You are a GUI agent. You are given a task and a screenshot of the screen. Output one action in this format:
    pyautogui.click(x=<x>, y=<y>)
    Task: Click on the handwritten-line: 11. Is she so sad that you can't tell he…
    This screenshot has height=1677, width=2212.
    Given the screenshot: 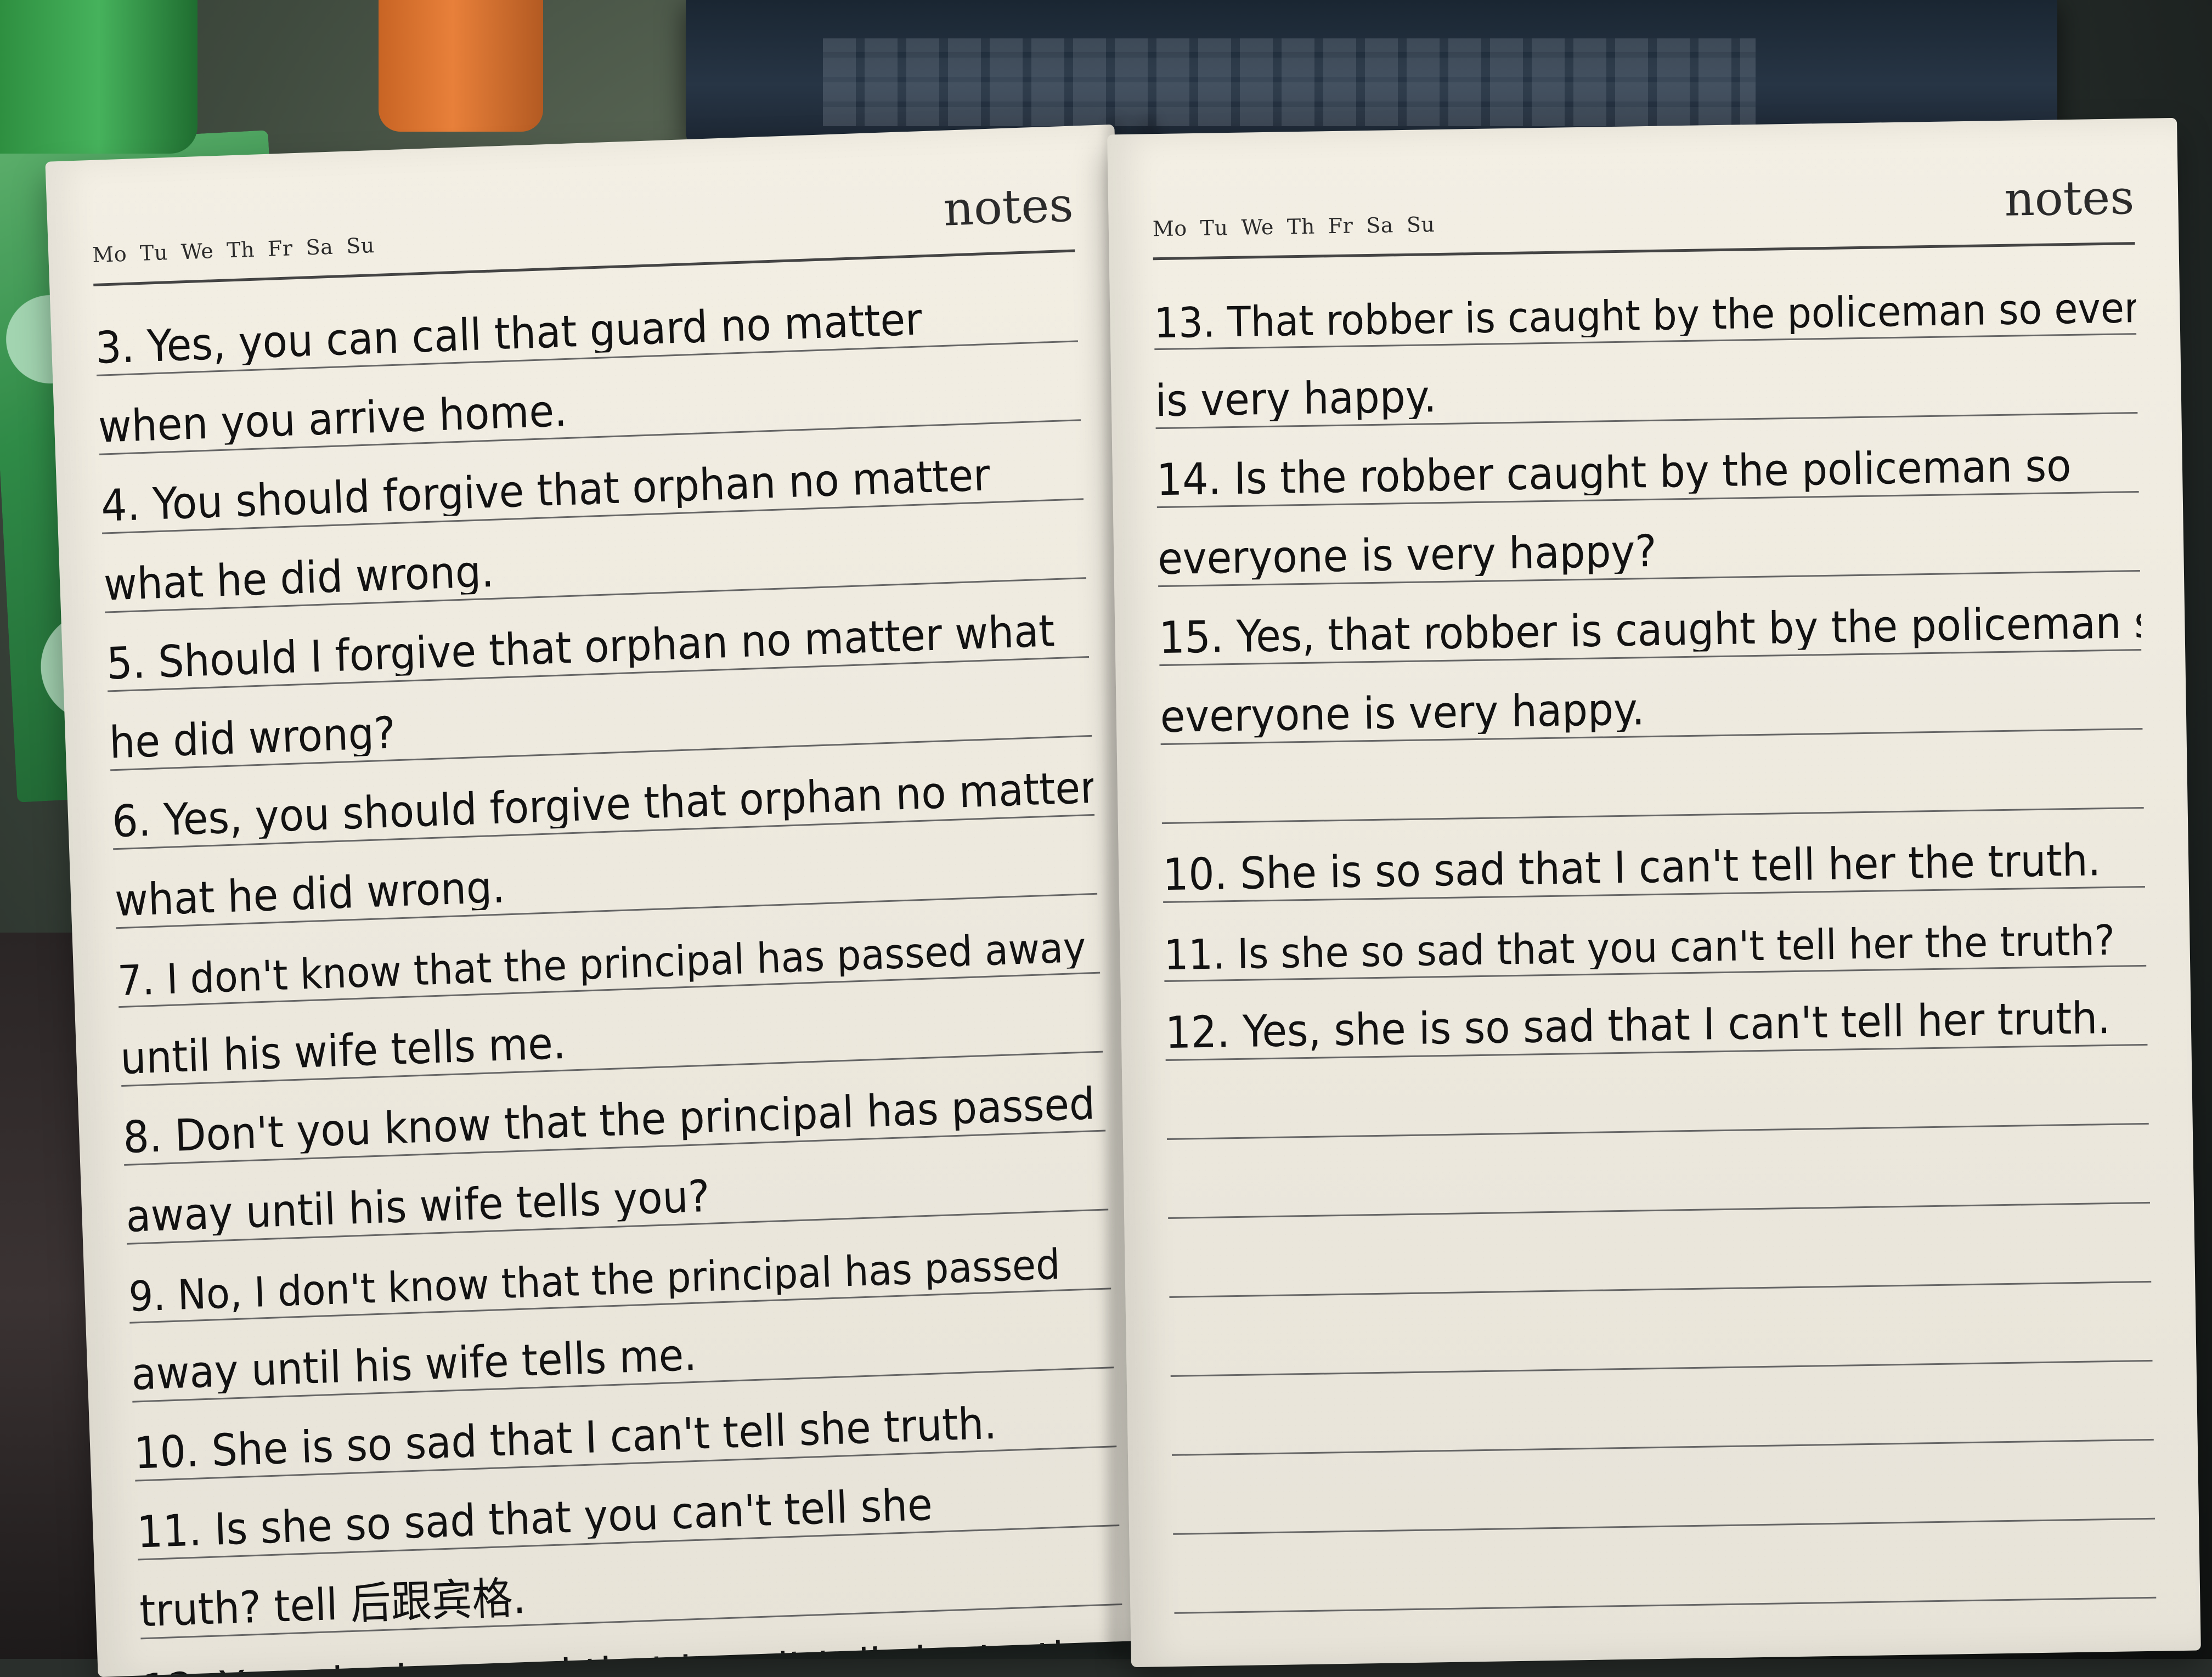 What is the action you would take?
    pyautogui.click(x=1640, y=947)
    